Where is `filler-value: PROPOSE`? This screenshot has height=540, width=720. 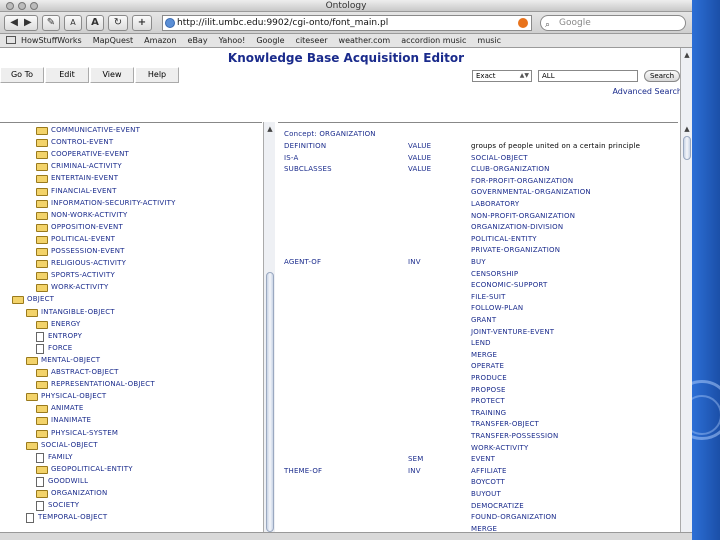 filler-value: PROPOSE is located at coordinates (488, 390).